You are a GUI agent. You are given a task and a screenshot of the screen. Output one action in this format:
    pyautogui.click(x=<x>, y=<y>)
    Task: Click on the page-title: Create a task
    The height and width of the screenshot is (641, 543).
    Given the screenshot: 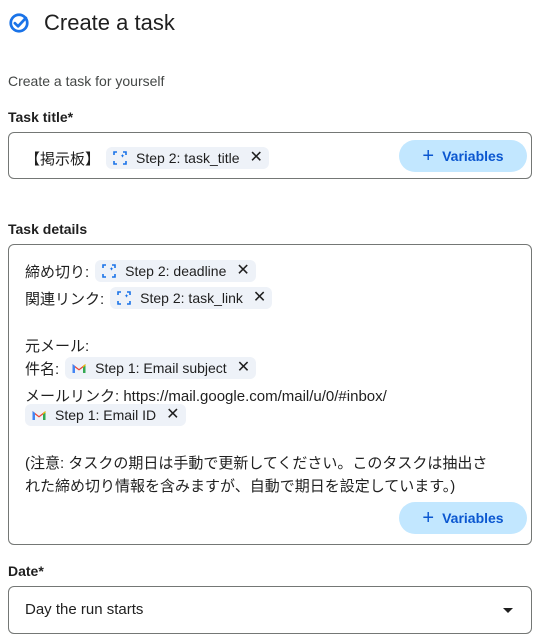 What is the action you would take?
    pyautogui.click(x=109, y=22)
    